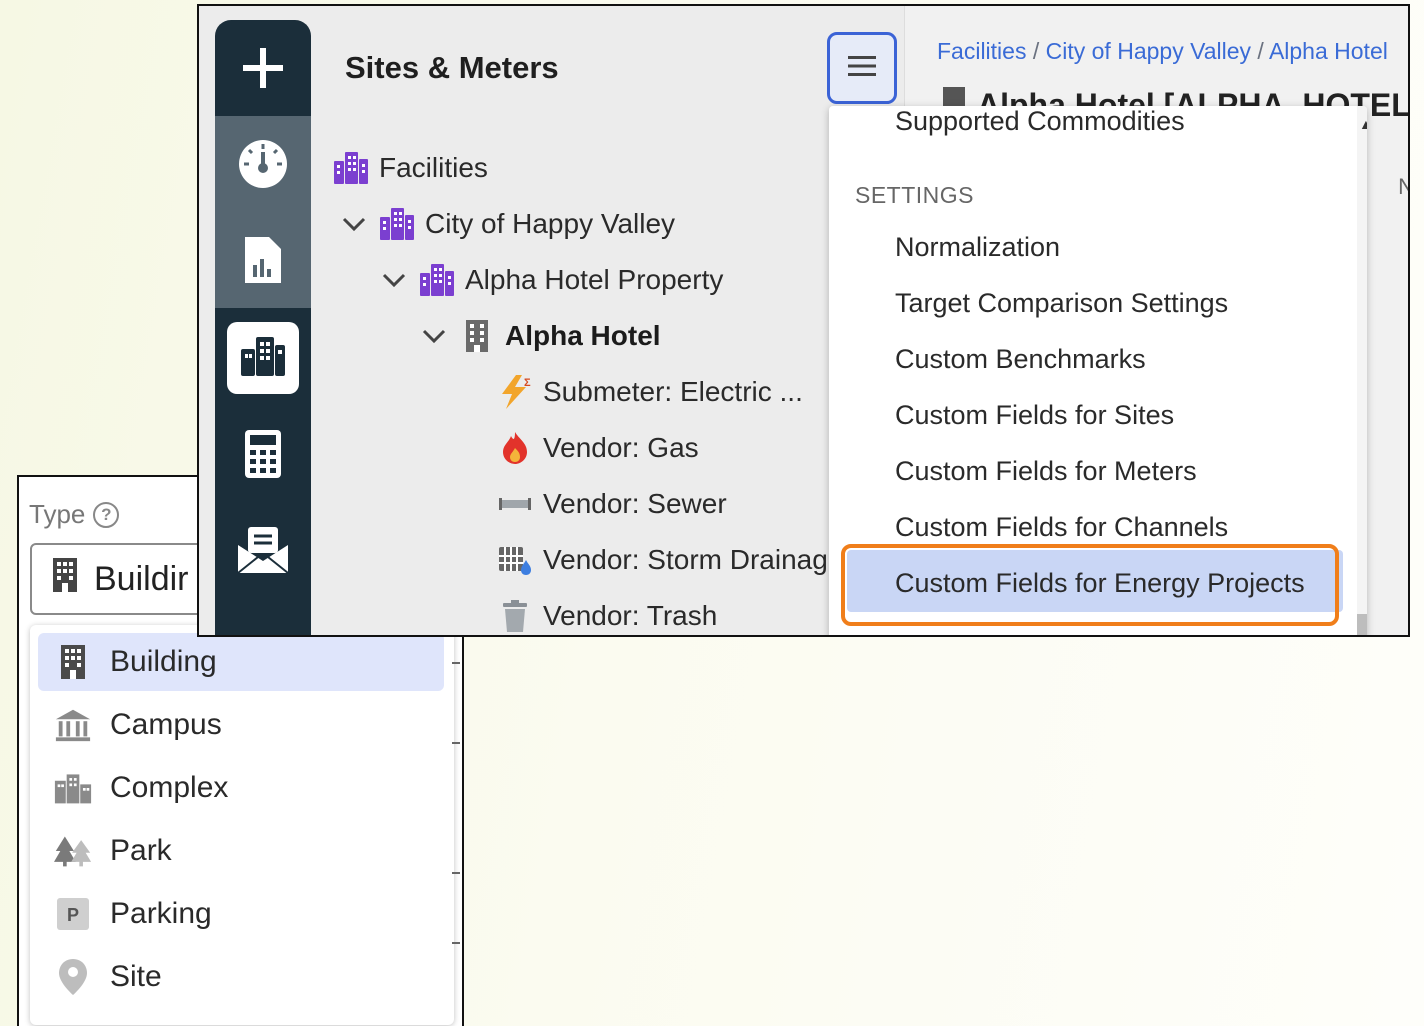 The height and width of the screenshot is (1026, 1424). I want to click on help-icon: ?, so click(106, 514).